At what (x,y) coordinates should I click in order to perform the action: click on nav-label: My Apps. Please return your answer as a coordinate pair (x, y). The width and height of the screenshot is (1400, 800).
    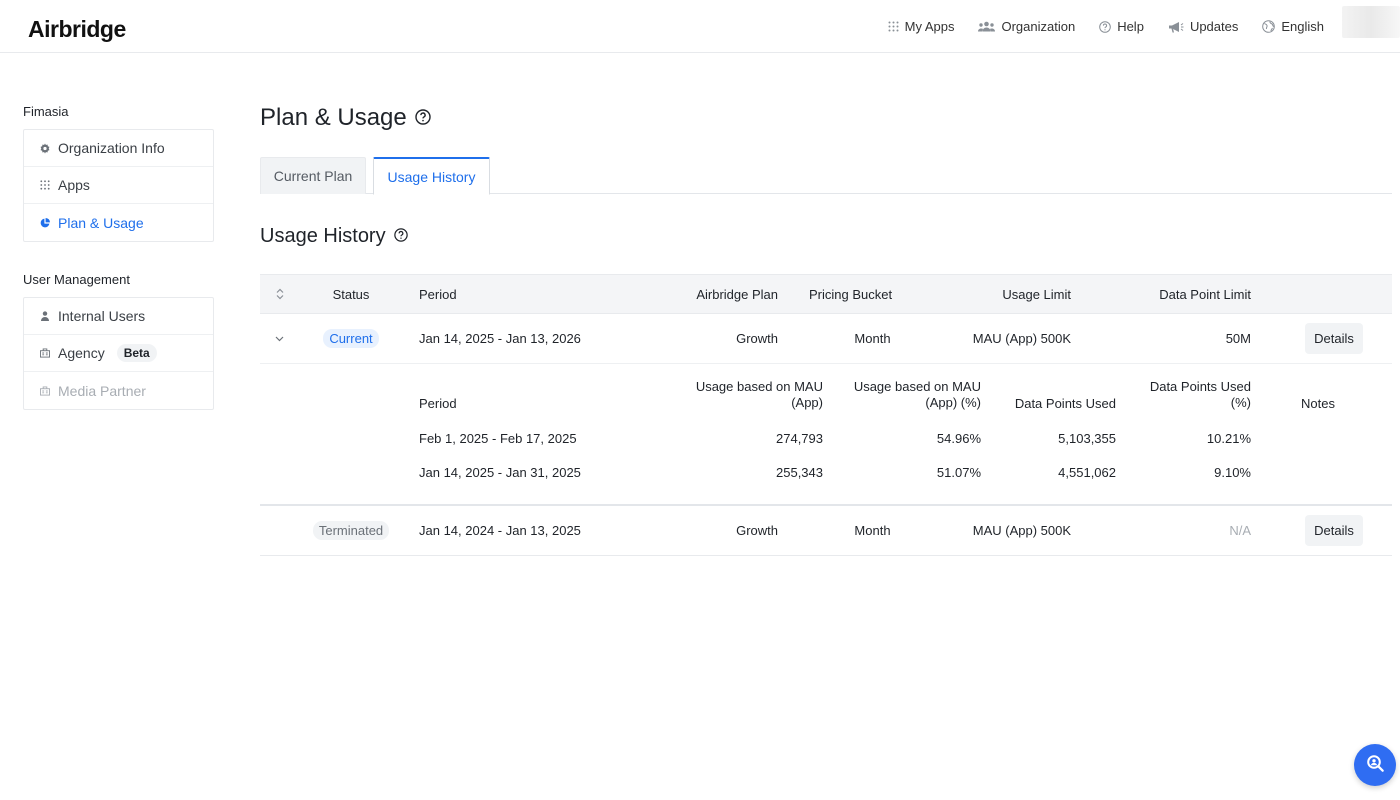
    Looking at the image, I should click on (929, 26).